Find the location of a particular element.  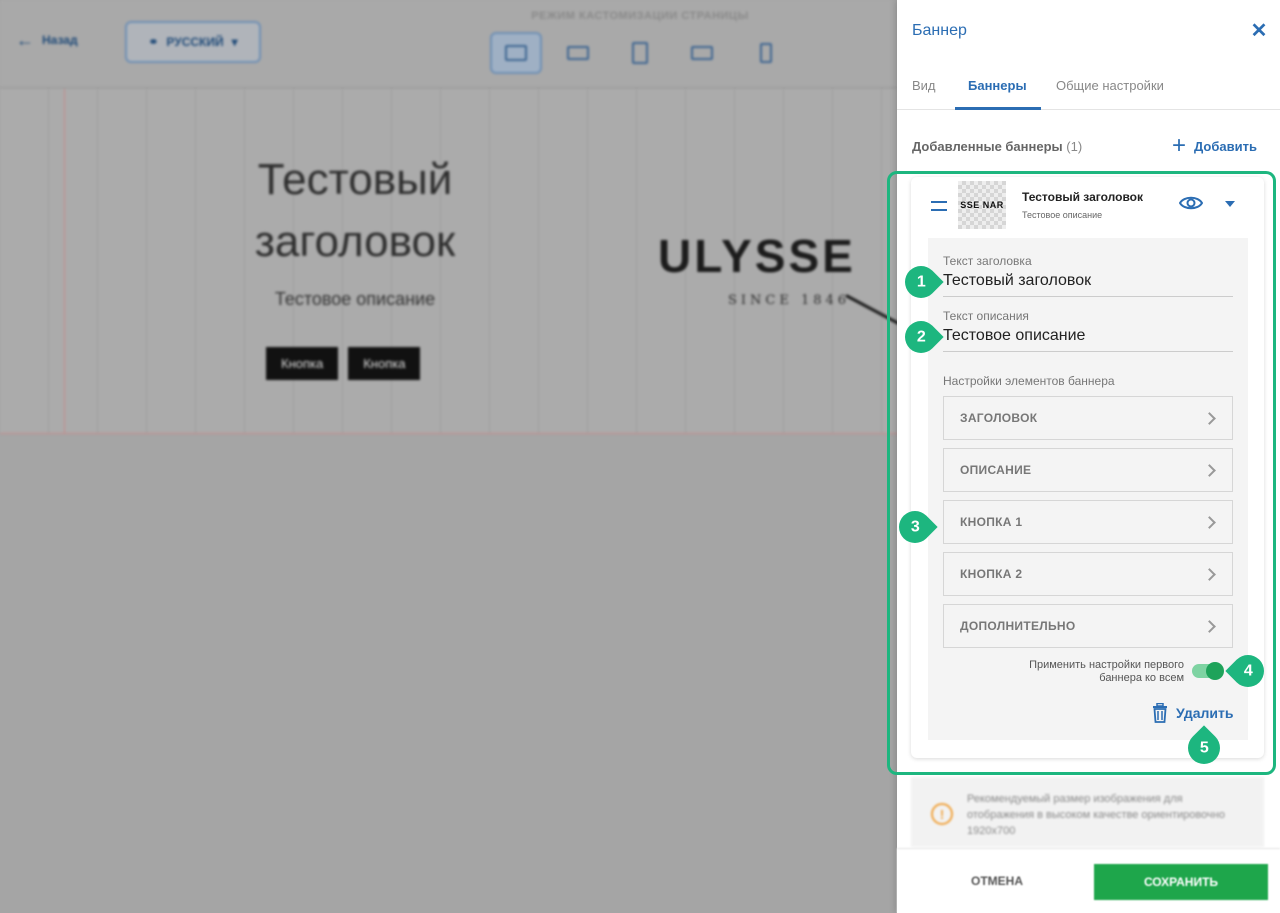

added-banners-label: Добавленные баннеры (1) is located at coordinates (997, 146).